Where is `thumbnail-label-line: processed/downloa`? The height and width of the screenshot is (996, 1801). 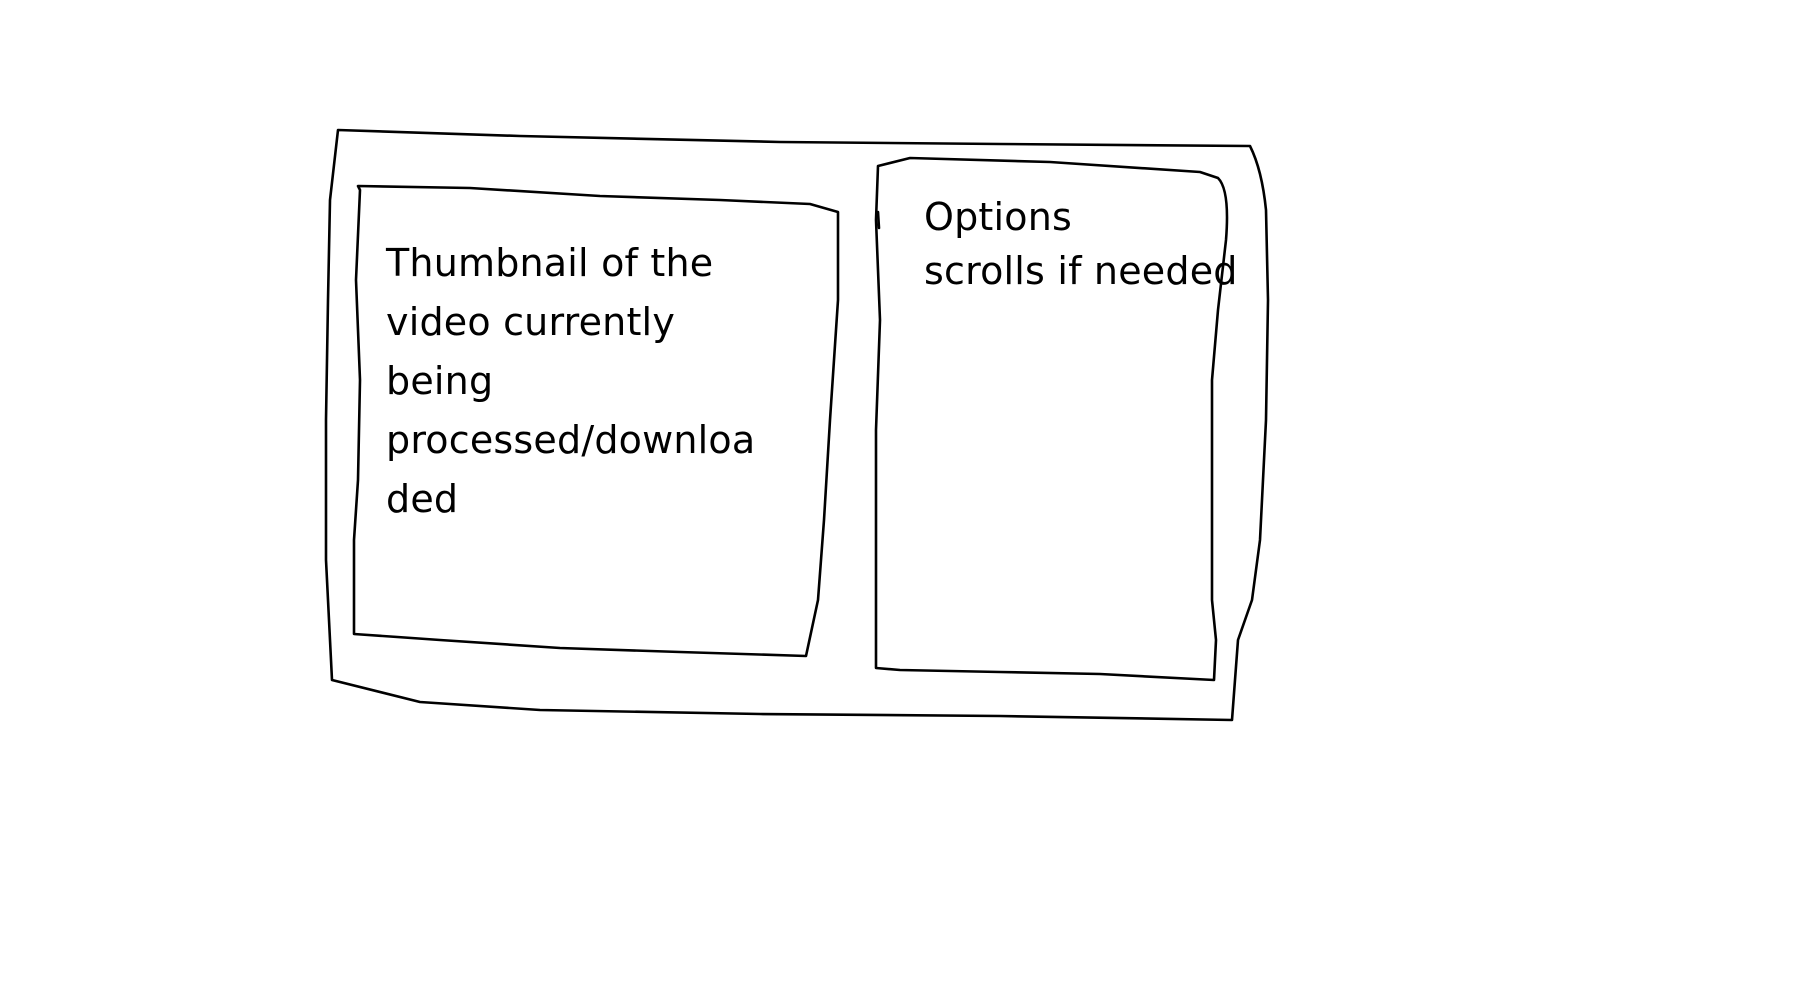
thumbnail-label-line: processed/downloa is located at coordinates (571, 440).